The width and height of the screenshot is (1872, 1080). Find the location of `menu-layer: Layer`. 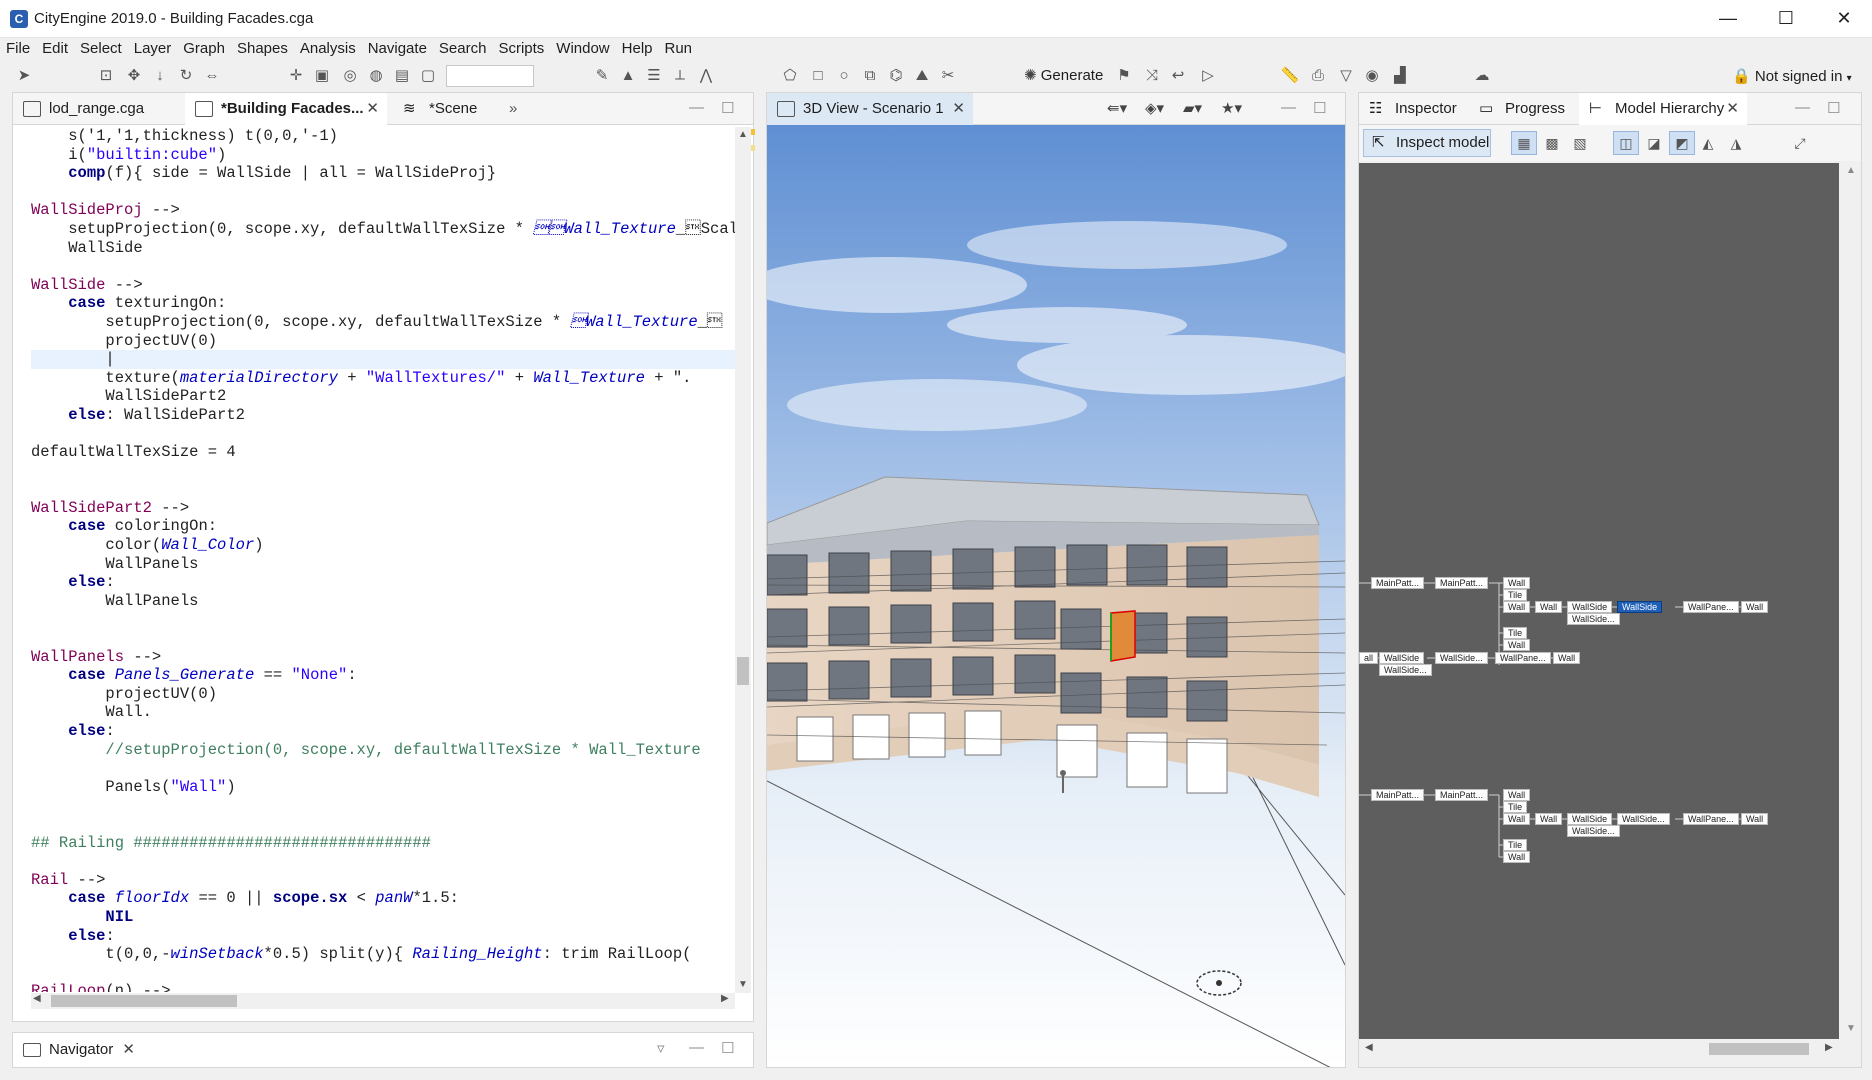

menu-layer: Layer is located at coordinates (153, 47).